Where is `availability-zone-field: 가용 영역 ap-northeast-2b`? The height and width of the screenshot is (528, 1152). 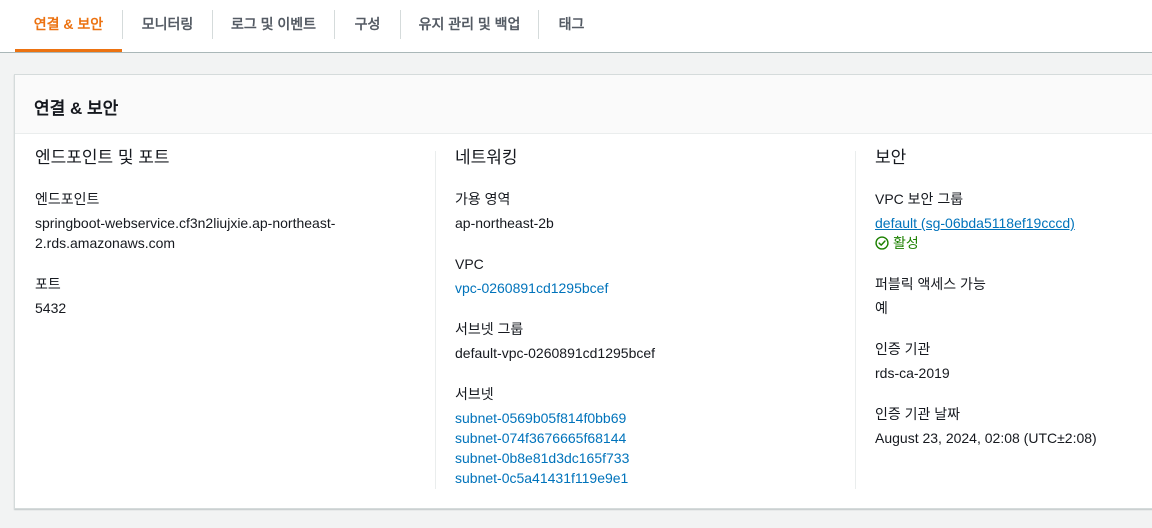
availability-zone-field: 가용 영역 ap-northeast-2b is located at coordinates (655, 211).